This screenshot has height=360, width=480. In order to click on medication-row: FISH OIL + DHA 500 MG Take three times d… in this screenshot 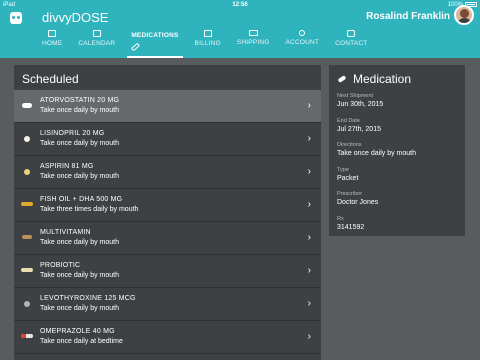, I will do `click(167, 205)`.